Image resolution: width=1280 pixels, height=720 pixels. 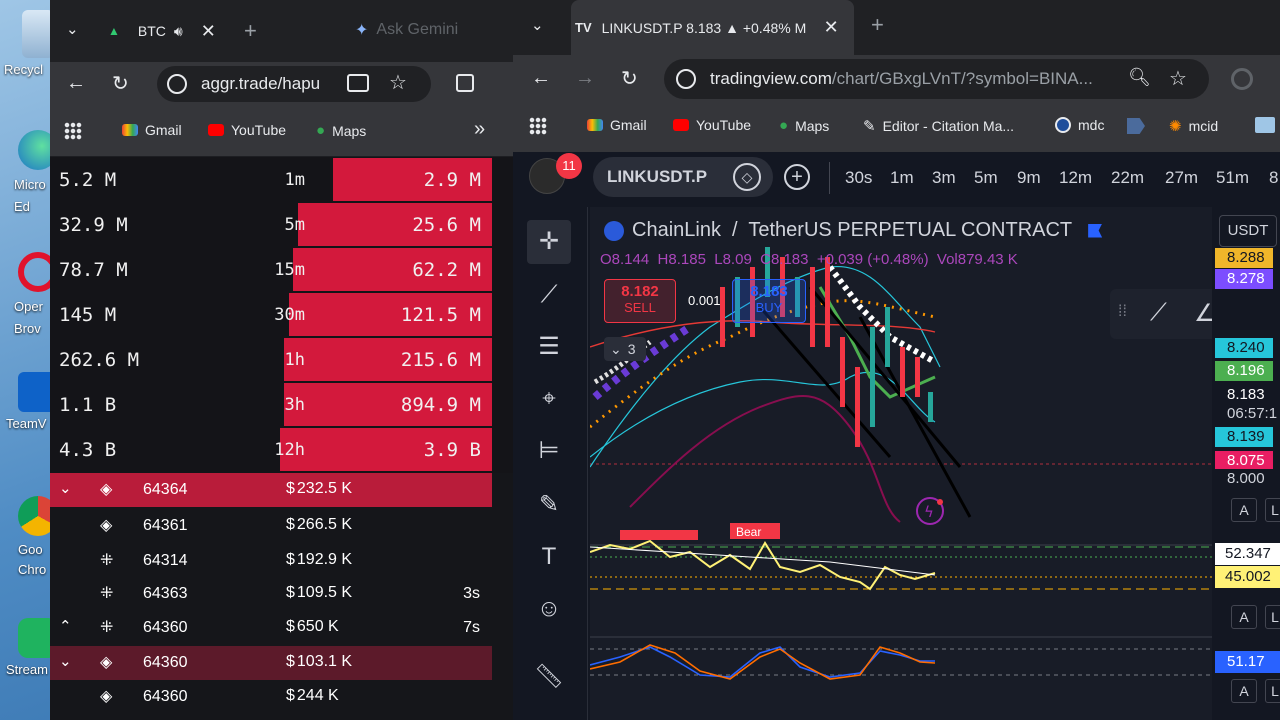 What do you see at coordinates (569, 166) in the screenshot?
I see `notification-badge: 11` at bounding box center [569, 166].